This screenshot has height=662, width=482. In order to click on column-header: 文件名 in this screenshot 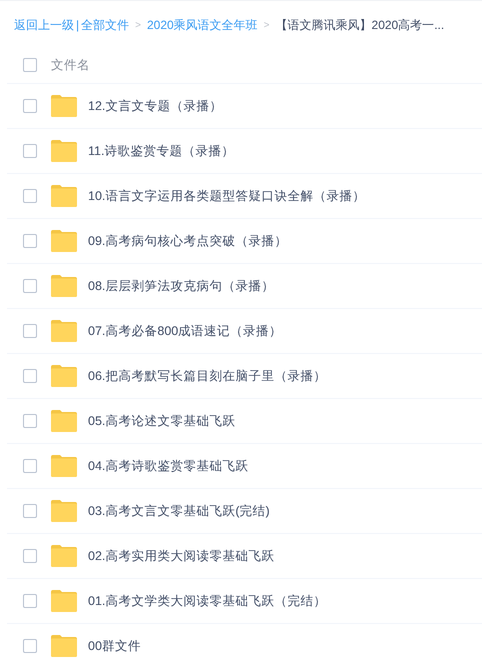, I will do `click(70, 65)`.